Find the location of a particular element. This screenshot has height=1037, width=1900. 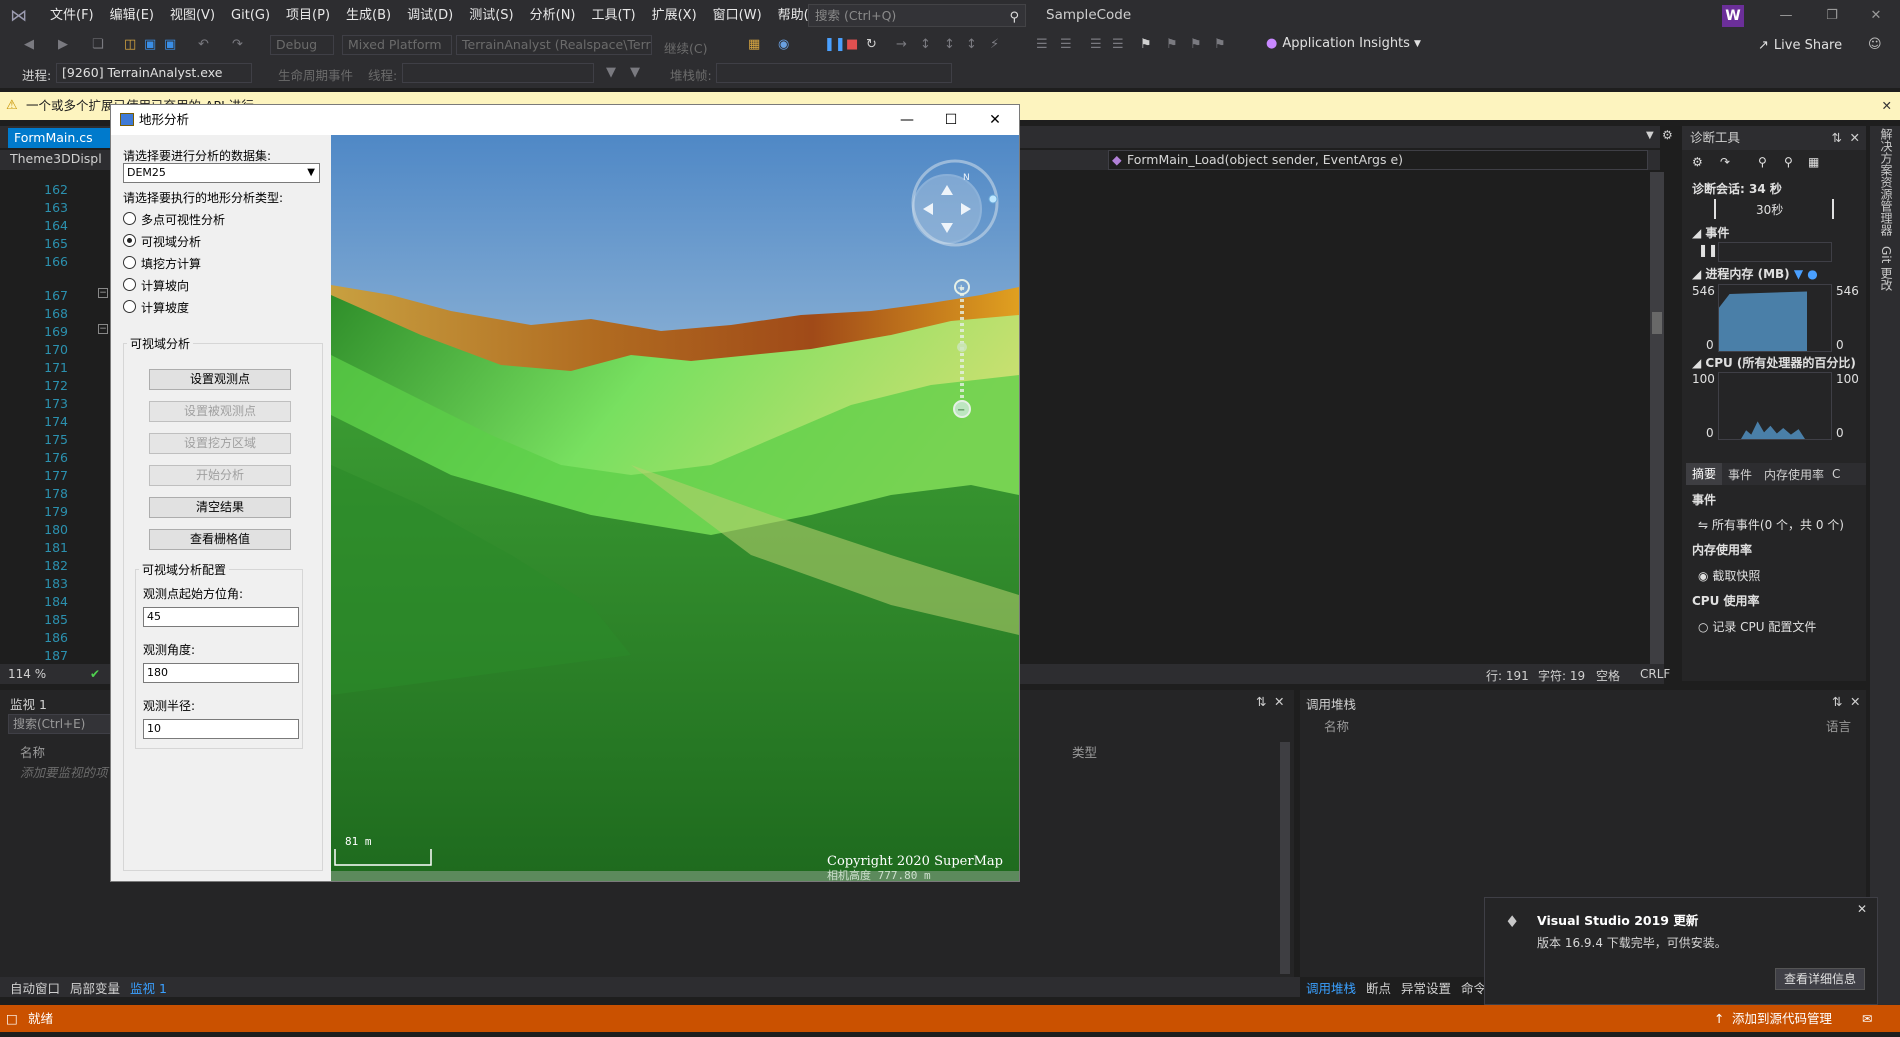

debug-target-icon: ▦ is located at coordinates (754, 44).